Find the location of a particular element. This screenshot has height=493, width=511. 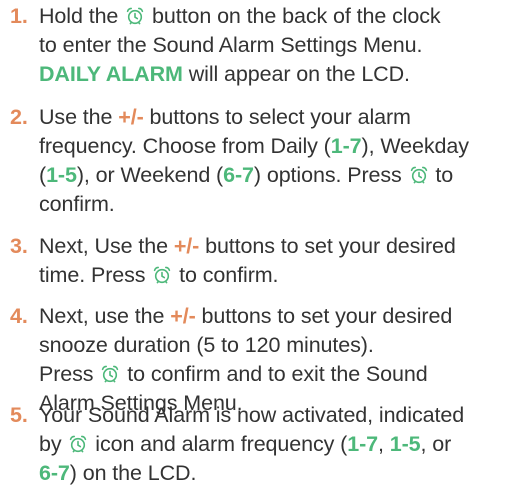

text-segment: Hold the is located at coordinates (82, 16).